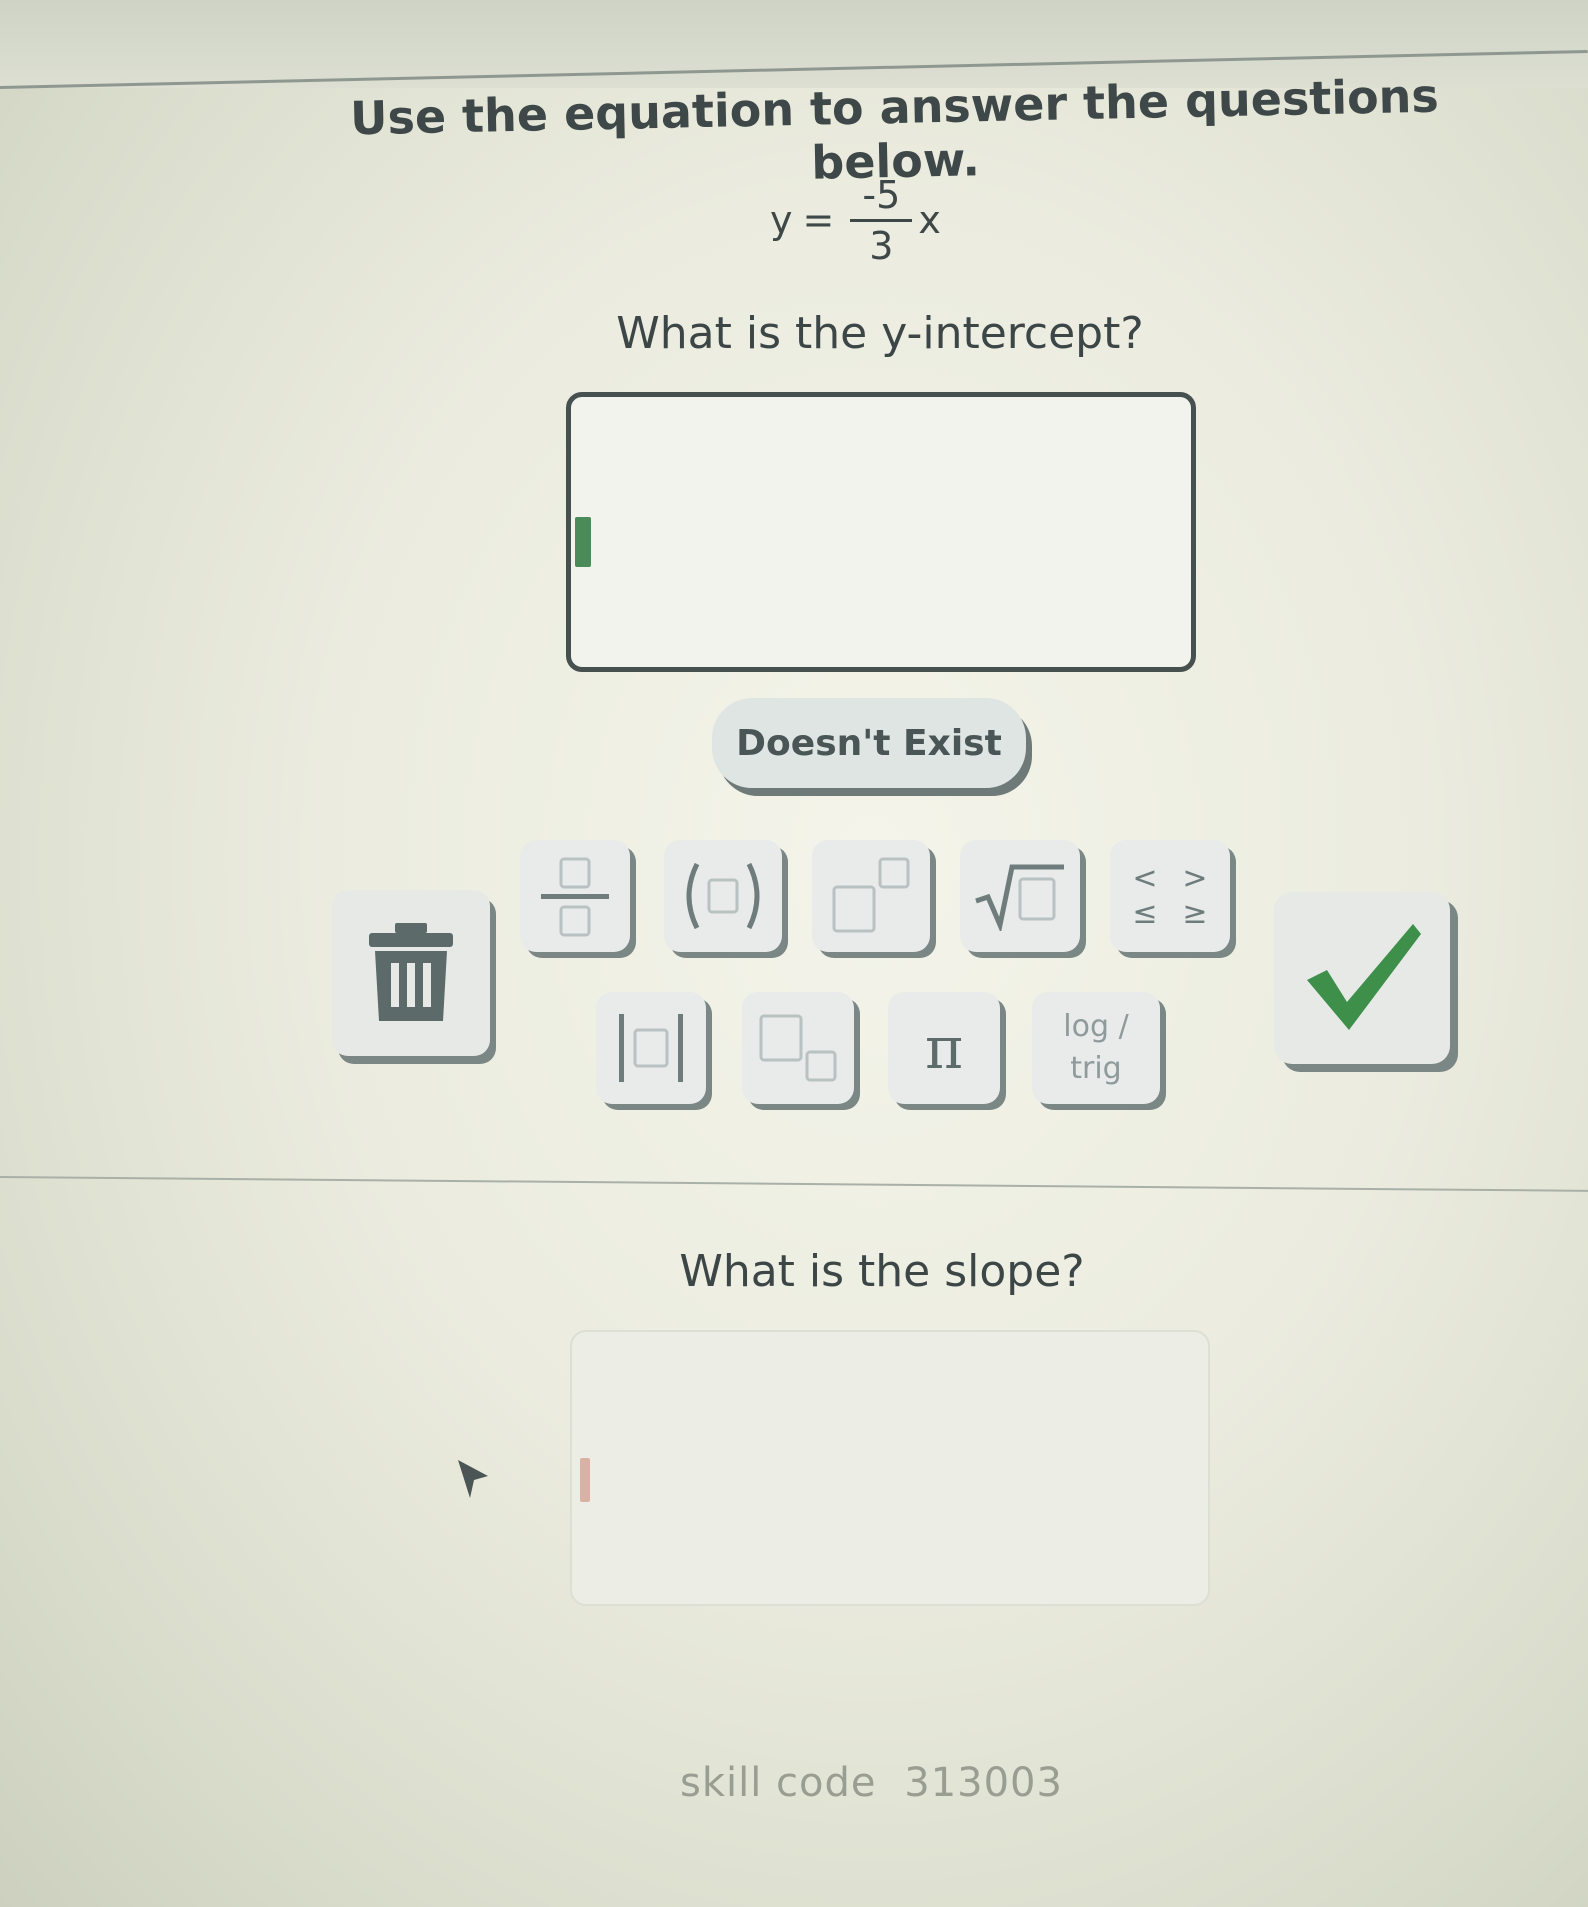  I want to click on trash-icon, so click(411, 972).